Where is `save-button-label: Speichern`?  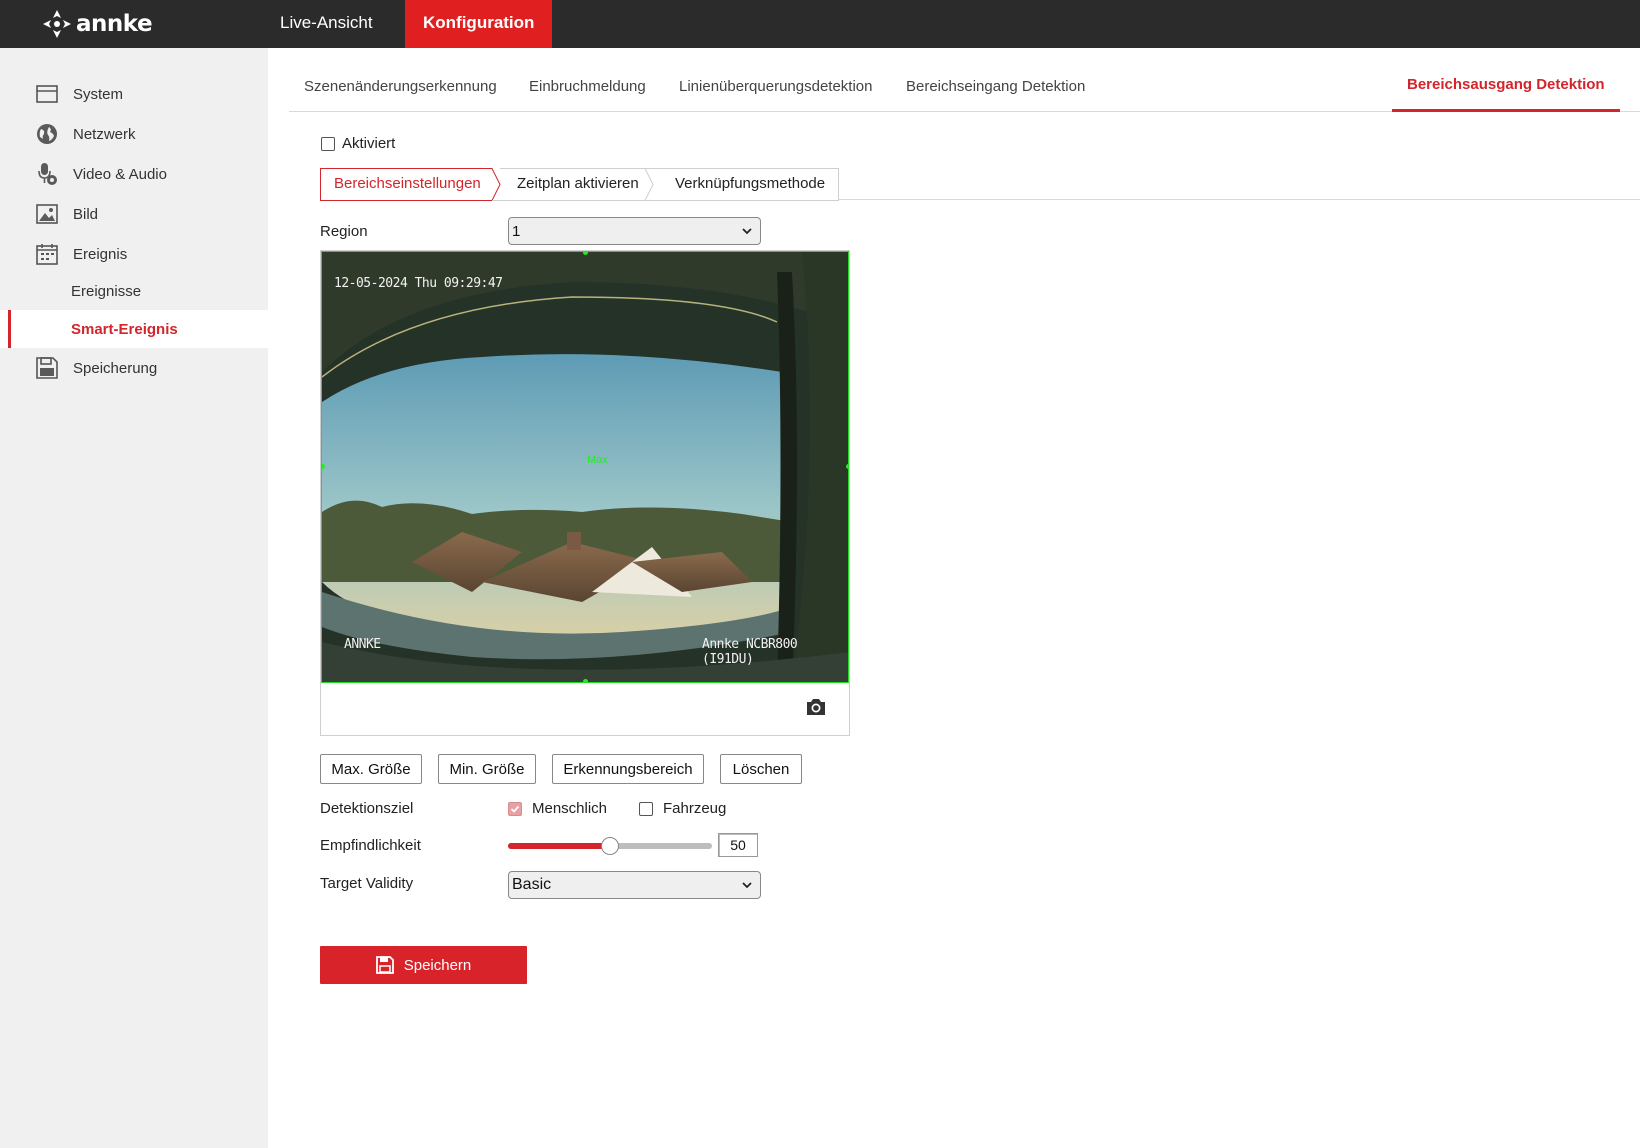 save-button-label: Speichern is located at coordinates (437, 965).